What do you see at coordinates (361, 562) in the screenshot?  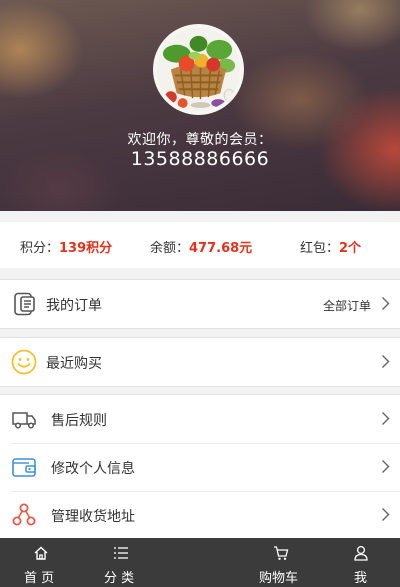 I see `tab-me: 我` at bounding box center [361, 562].